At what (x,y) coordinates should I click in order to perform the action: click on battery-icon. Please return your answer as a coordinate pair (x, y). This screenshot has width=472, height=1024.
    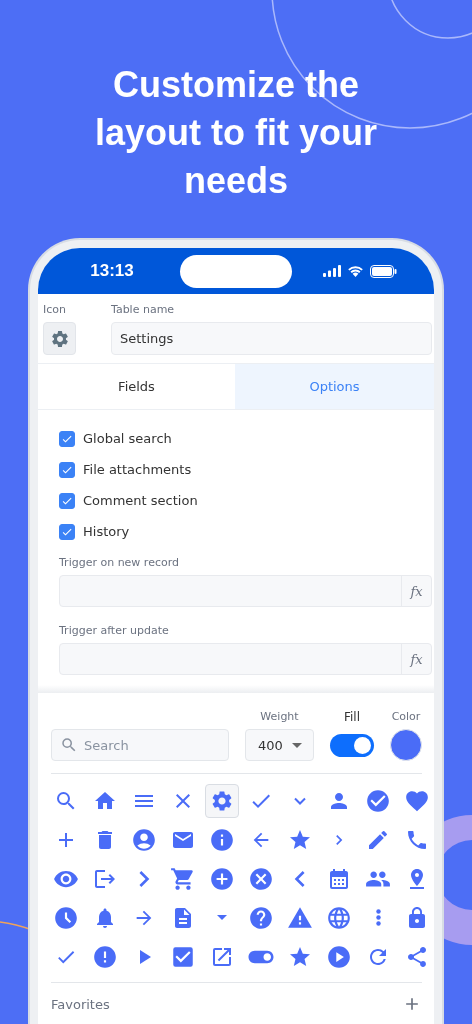
    Looking at the image, I should click on (383, 271).